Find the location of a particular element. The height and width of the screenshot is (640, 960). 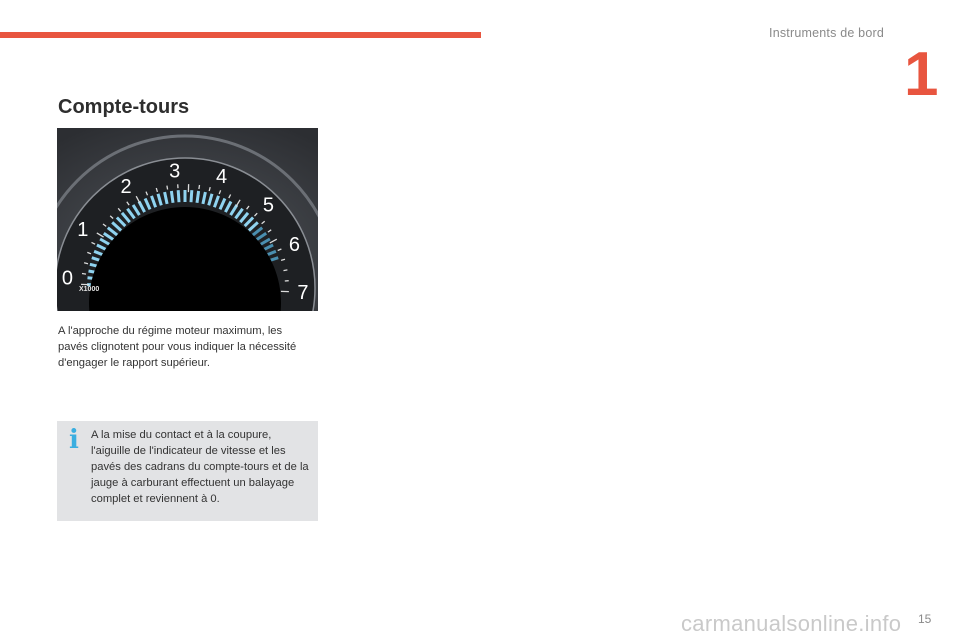

gauge-tick-label: 0 is located at coordinates (67, 279).